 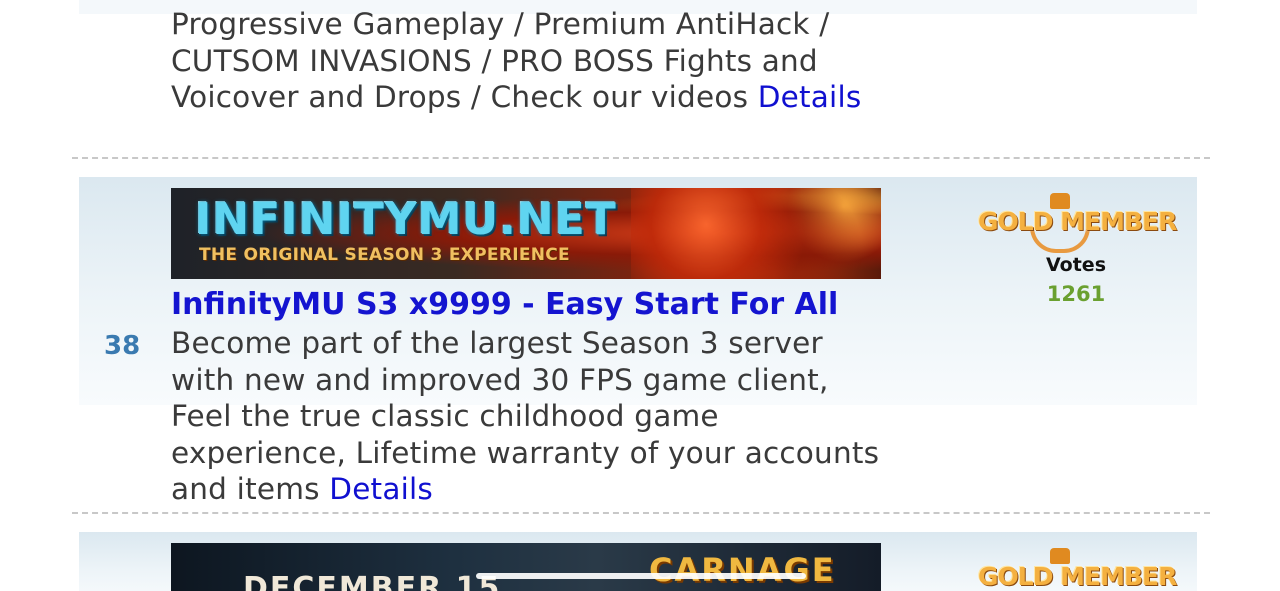 What do you see at coordinates (756, 233) in the screenshot?
I see `dragon-artwork` at bounding box center [756, 233].